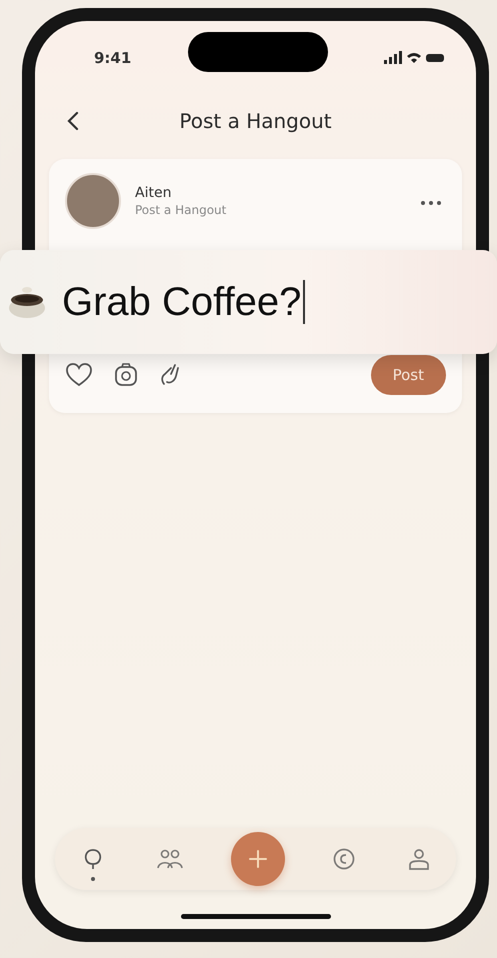 This screenshot has width=497, height=958. I want to click on battery-icon, so click(435, 58).